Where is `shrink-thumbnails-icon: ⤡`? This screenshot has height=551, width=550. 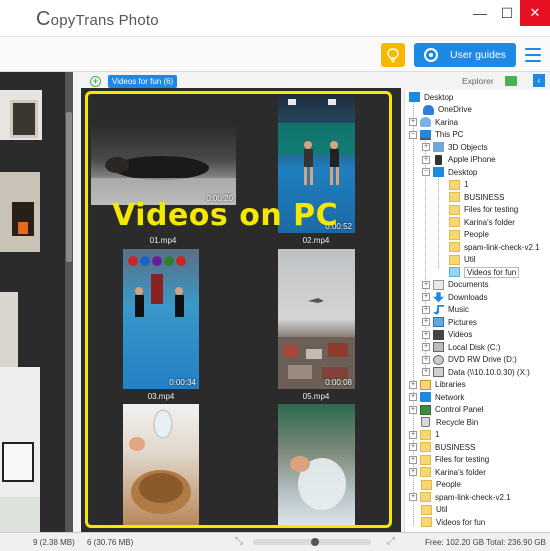 shrink-thumbnails-icon: ⤡ is located at coordinates (240, 542).